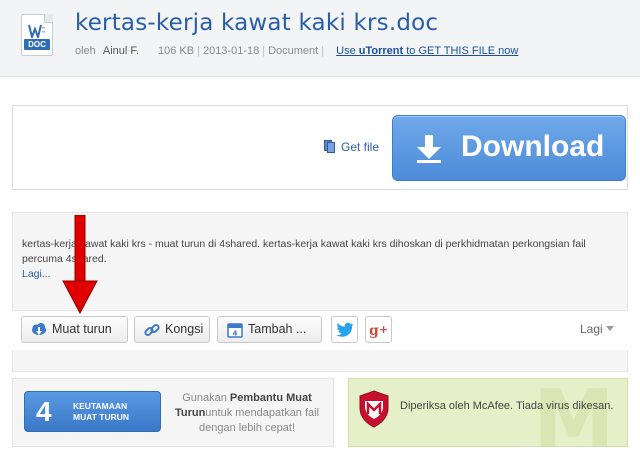  Describe the element at coordinates (235, 334) in the screenshot. I see `svg-text: 4` at that location.